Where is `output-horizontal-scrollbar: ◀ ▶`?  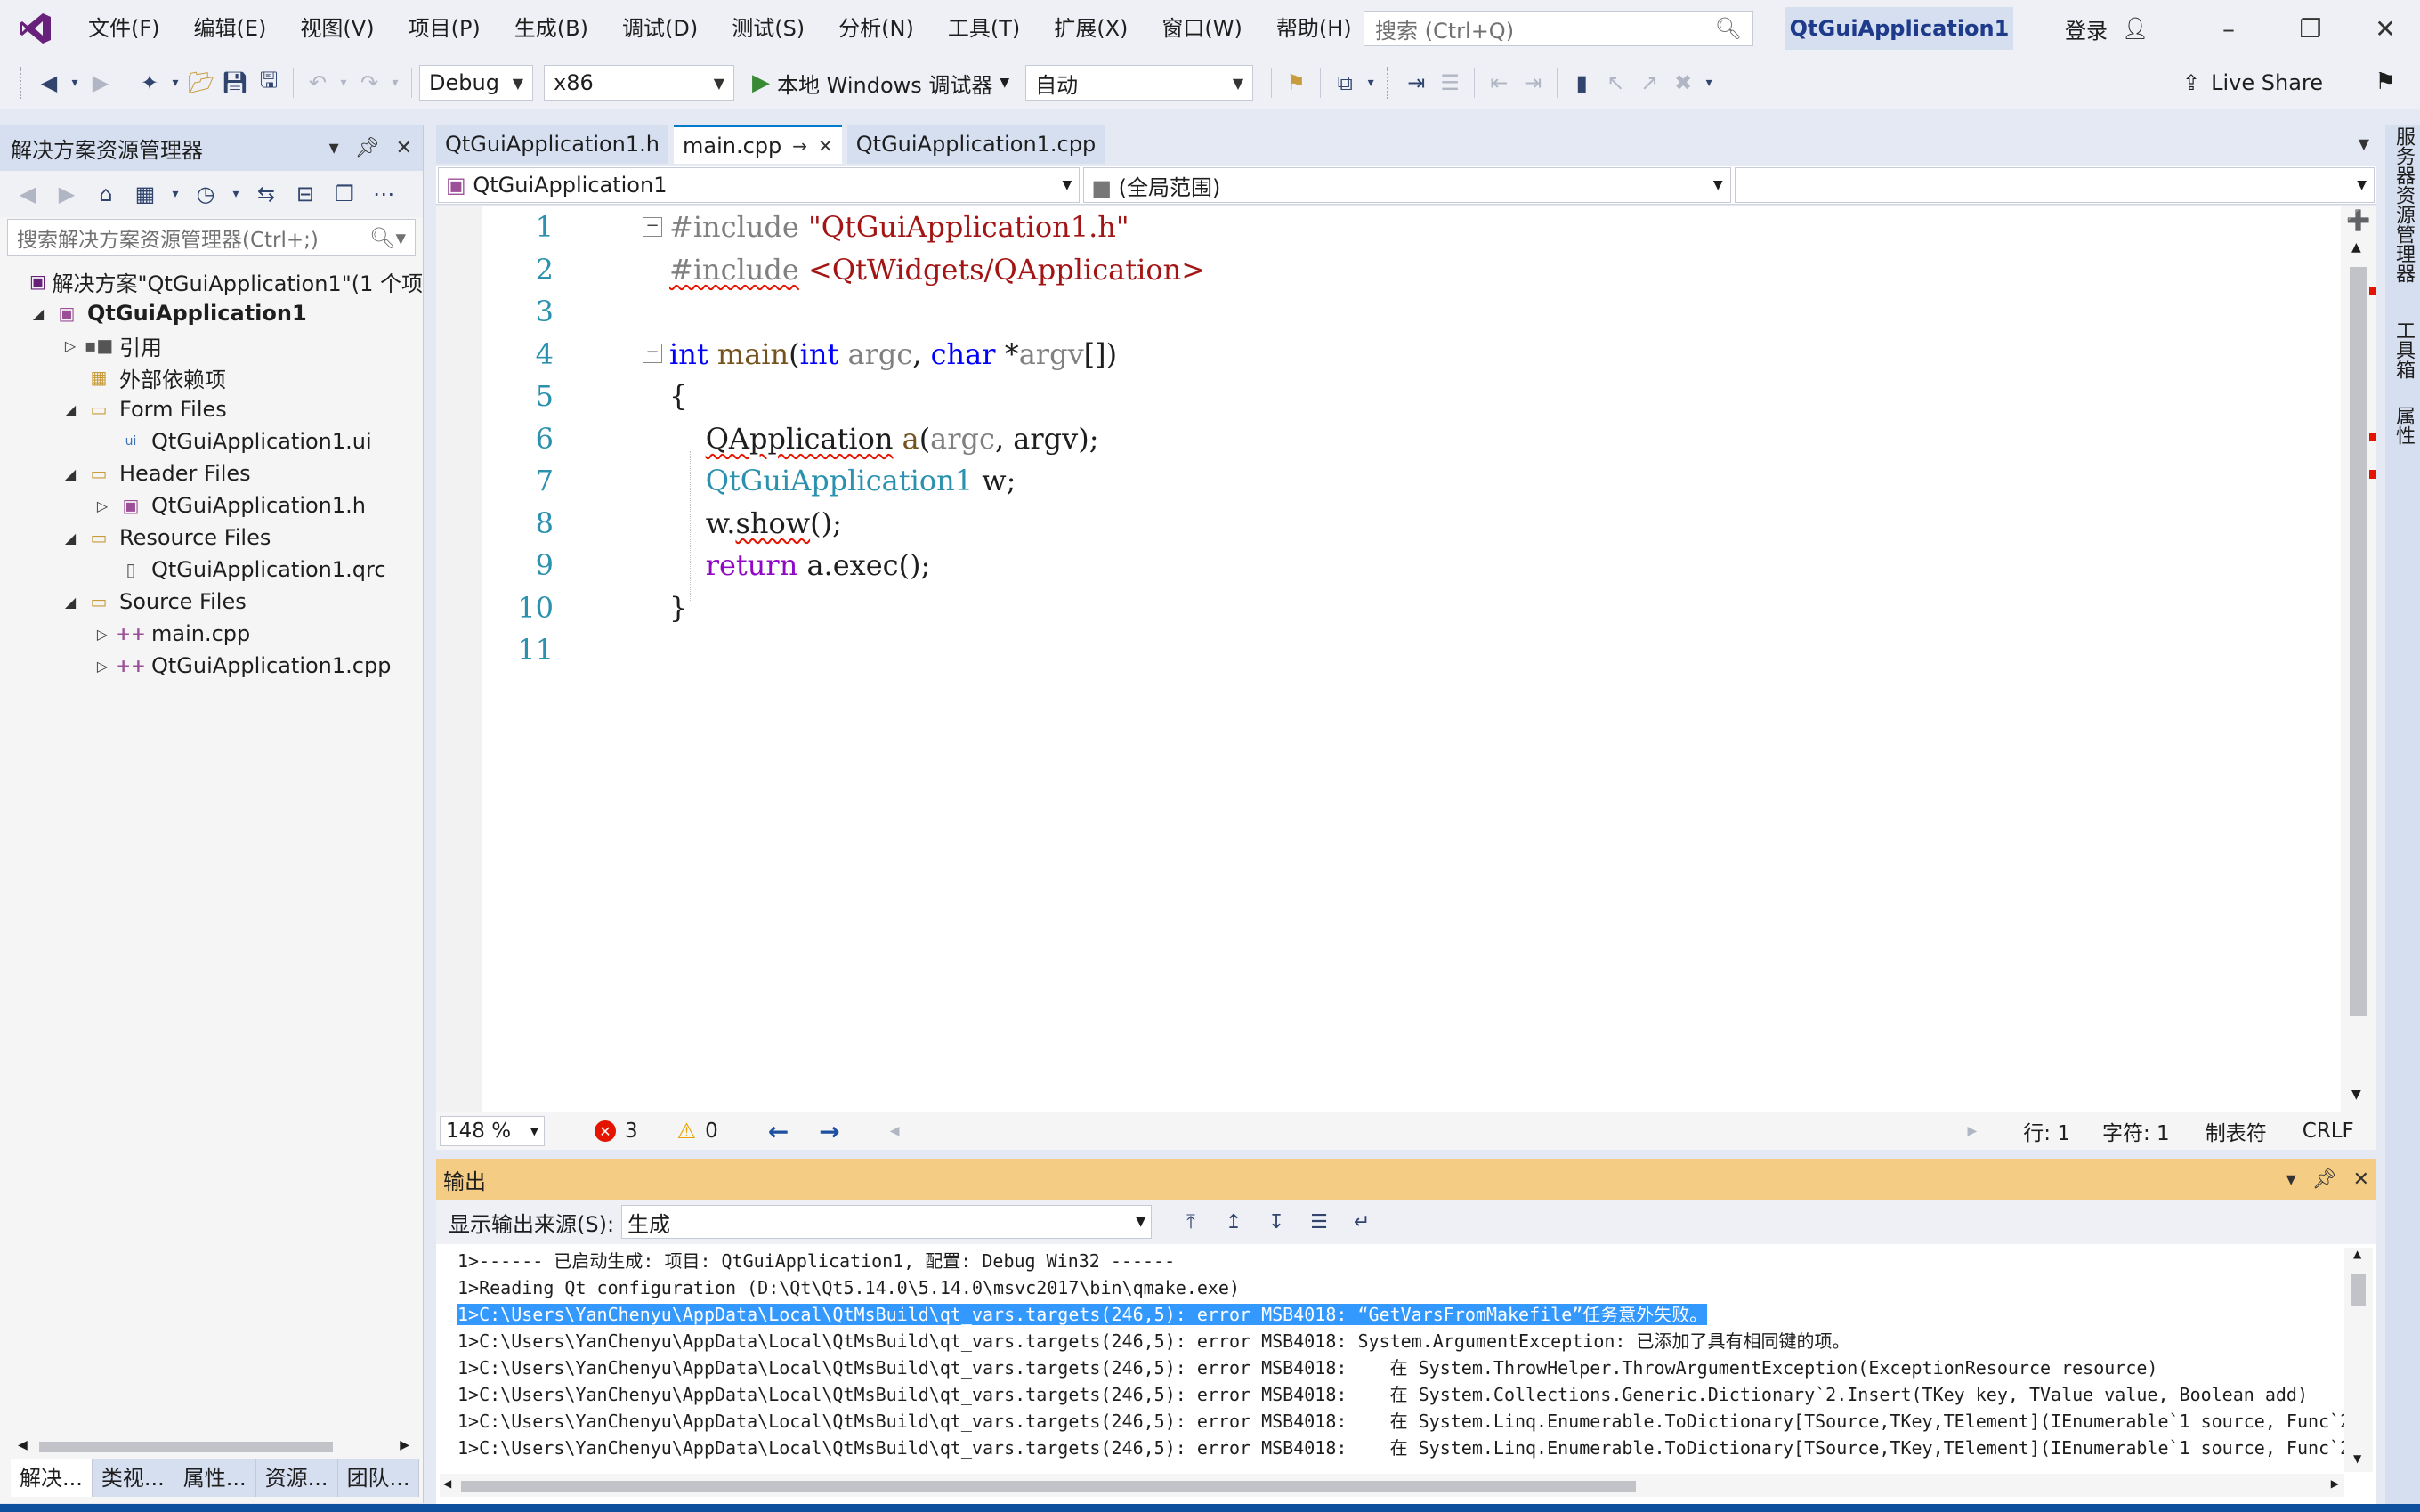 output-horizontal-scrollbar: ◀ ▶ is located at coordinates (1392, 1485).